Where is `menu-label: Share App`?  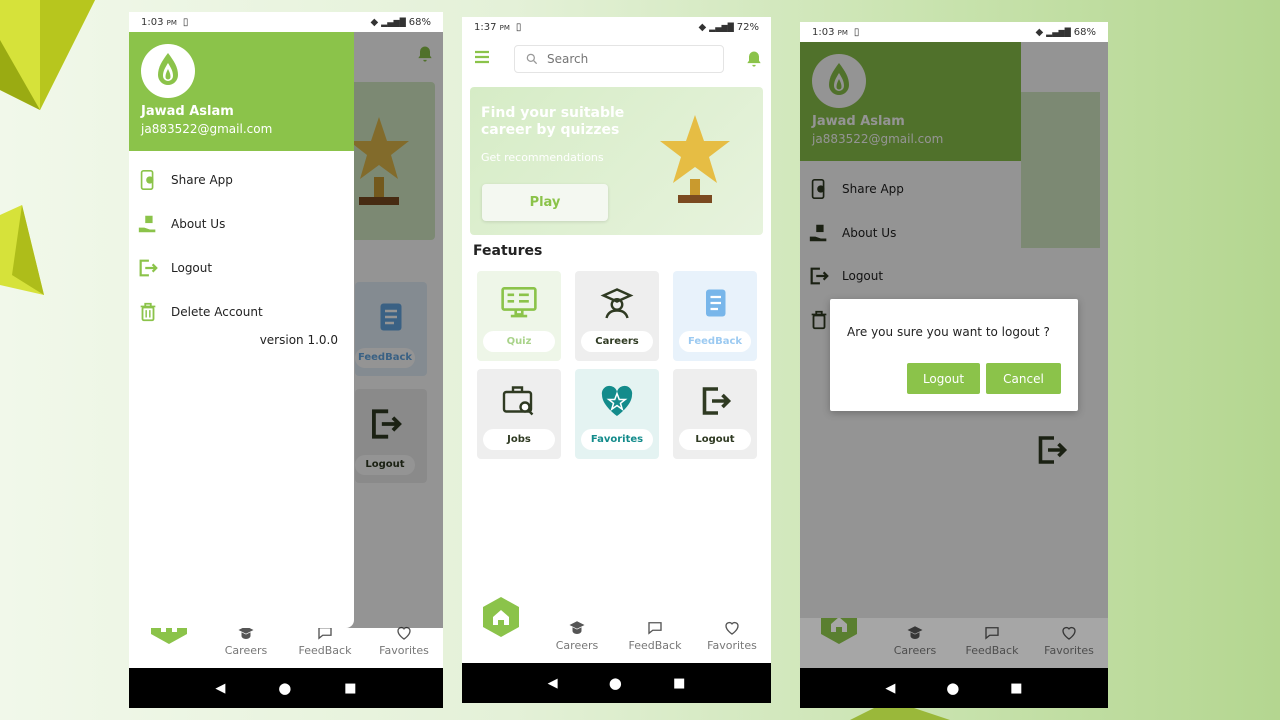 menu-label: Share App is located at coordinates (202, 180).